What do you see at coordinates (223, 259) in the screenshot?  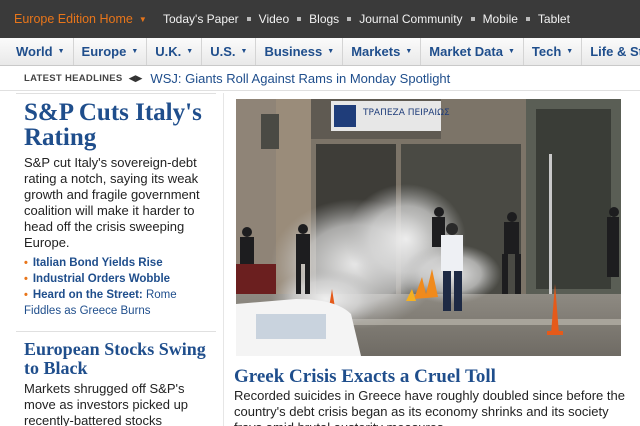 I see `column-divider` at bounding box center [223, 259].